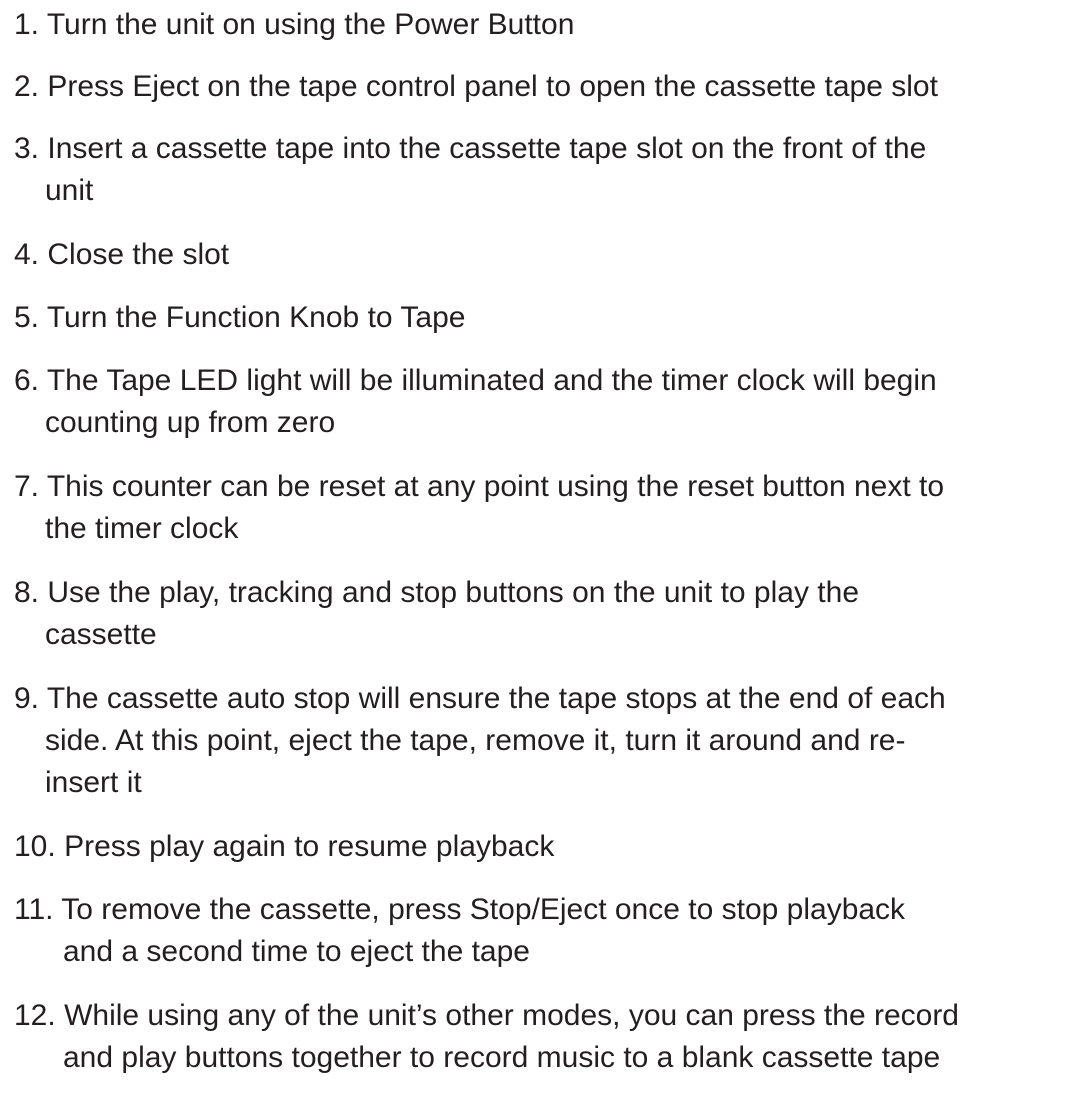 Image resolution: width=1087 pixels, height=1114 pixels. I want to click on step-10: 10. Press play again to resume playback, so click(549, 847).